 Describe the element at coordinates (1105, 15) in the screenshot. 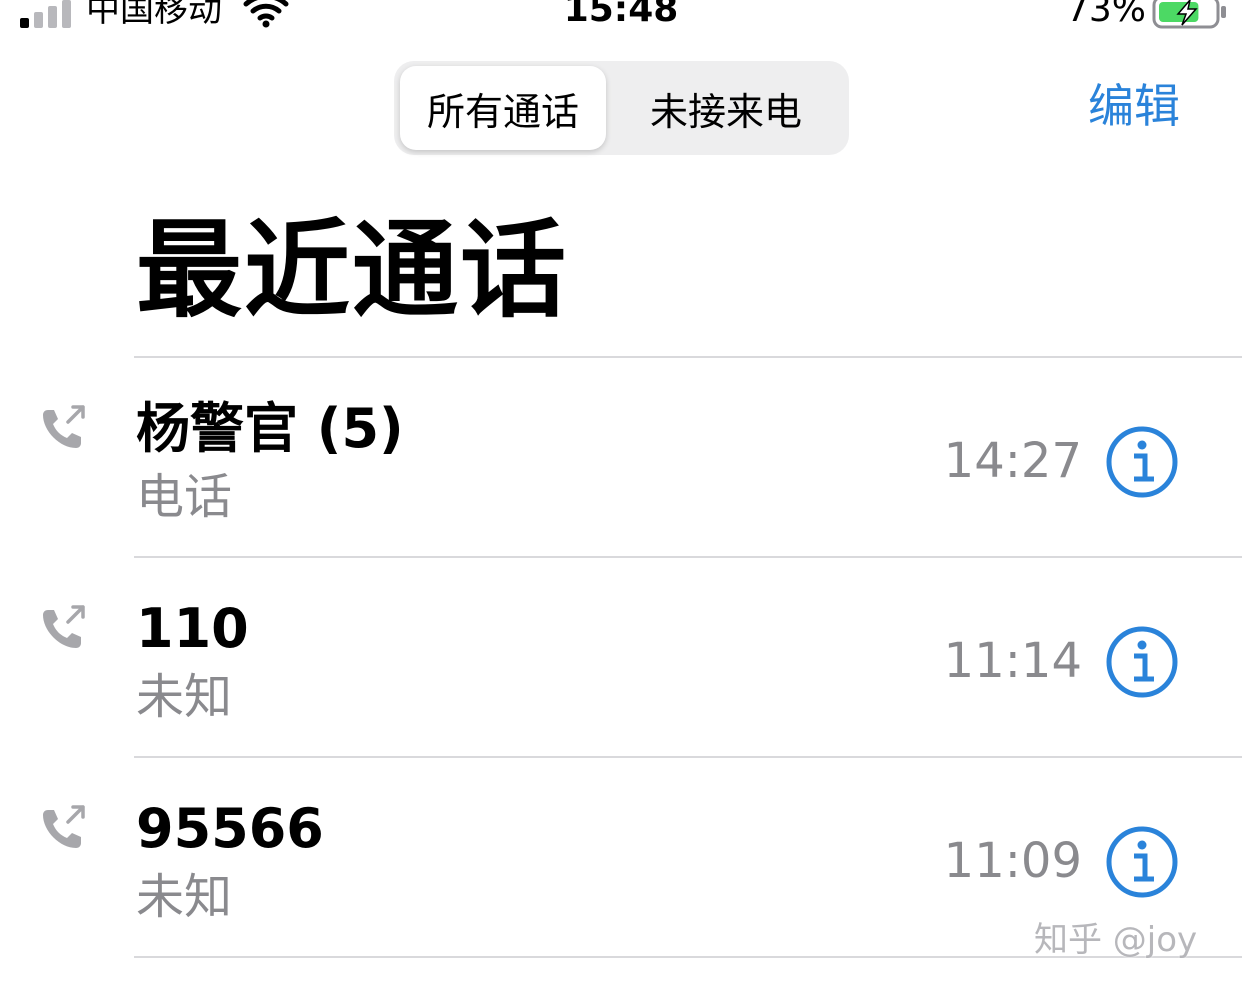

I see `battery-percentage: 73%` at that location.